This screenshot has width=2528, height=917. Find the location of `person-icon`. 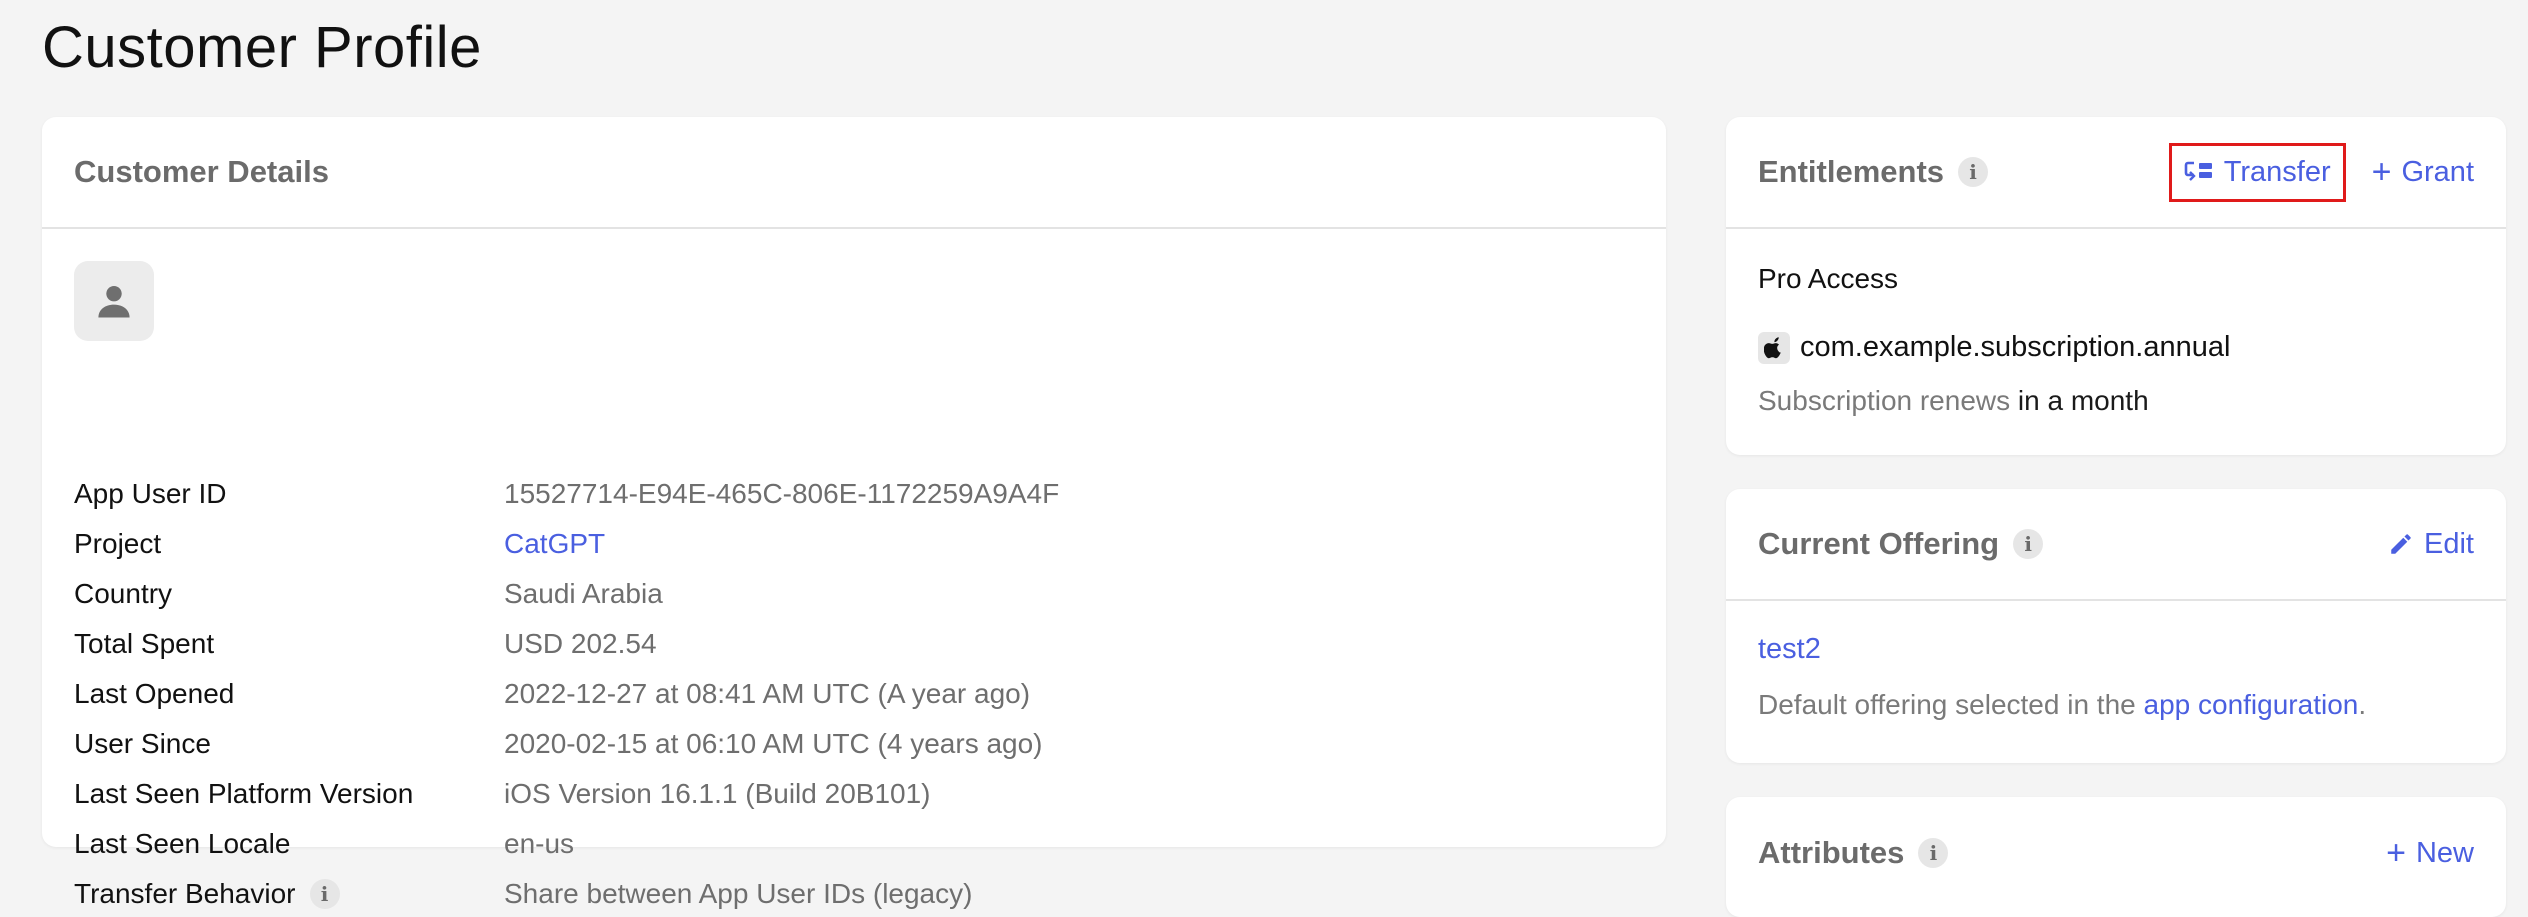

person-icon is located at coordinates (114, 301).